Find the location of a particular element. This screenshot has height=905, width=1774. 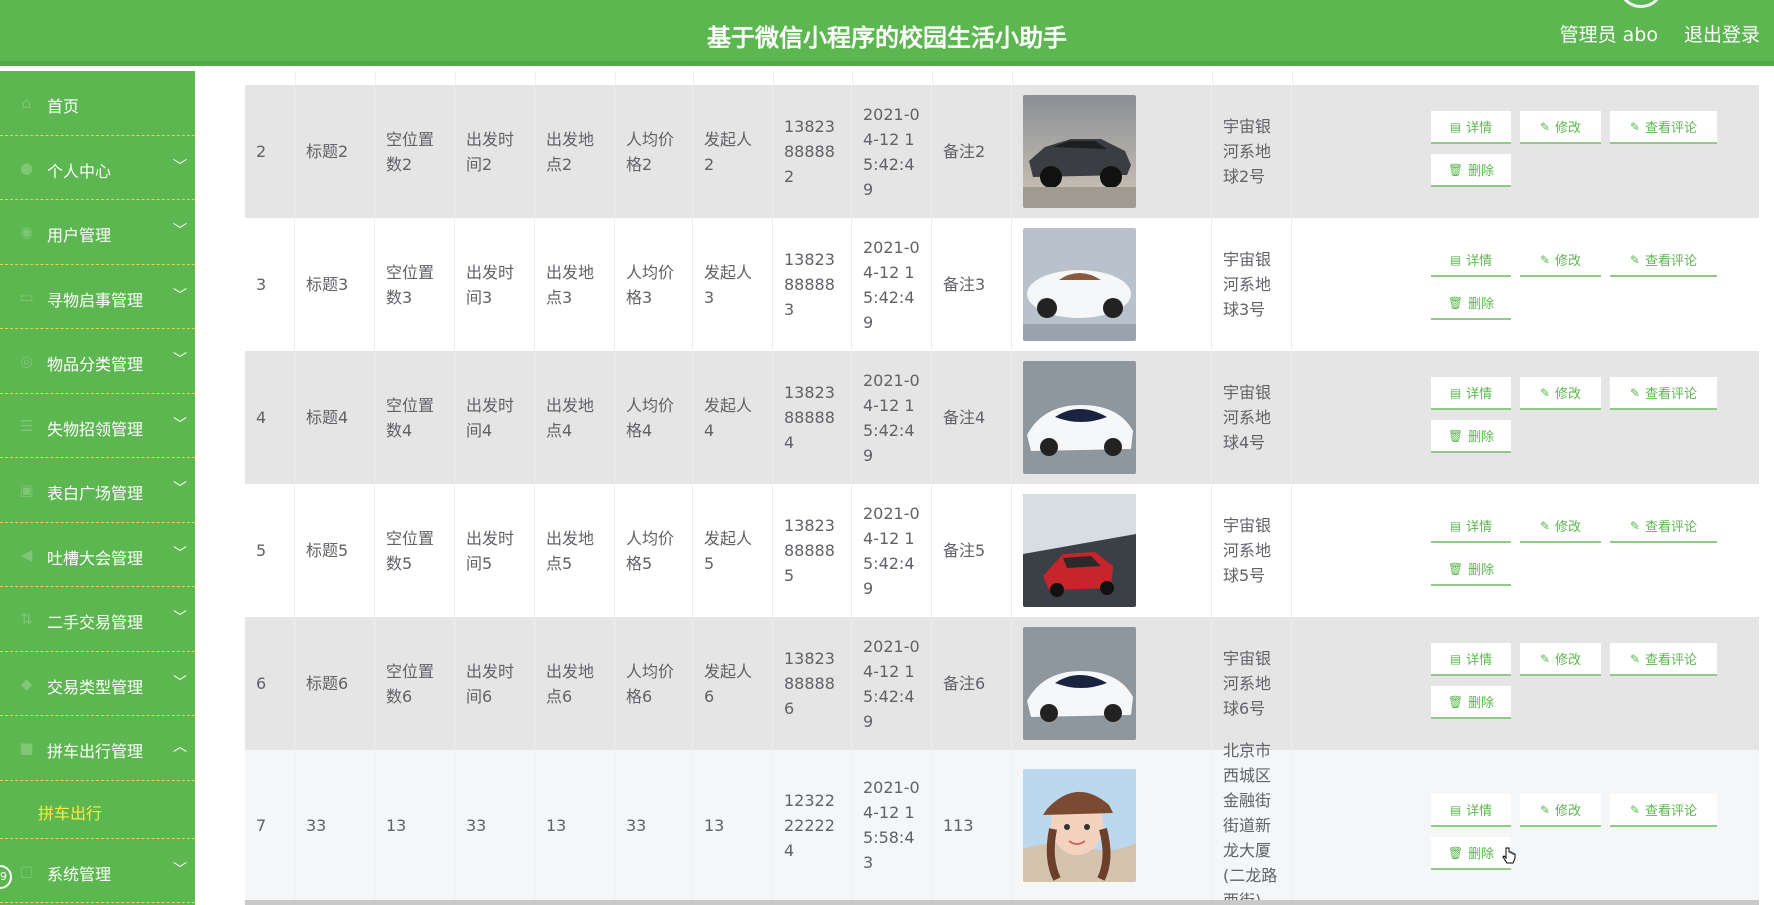

table-cell-id: 5 is located at coordinates (270, 550).